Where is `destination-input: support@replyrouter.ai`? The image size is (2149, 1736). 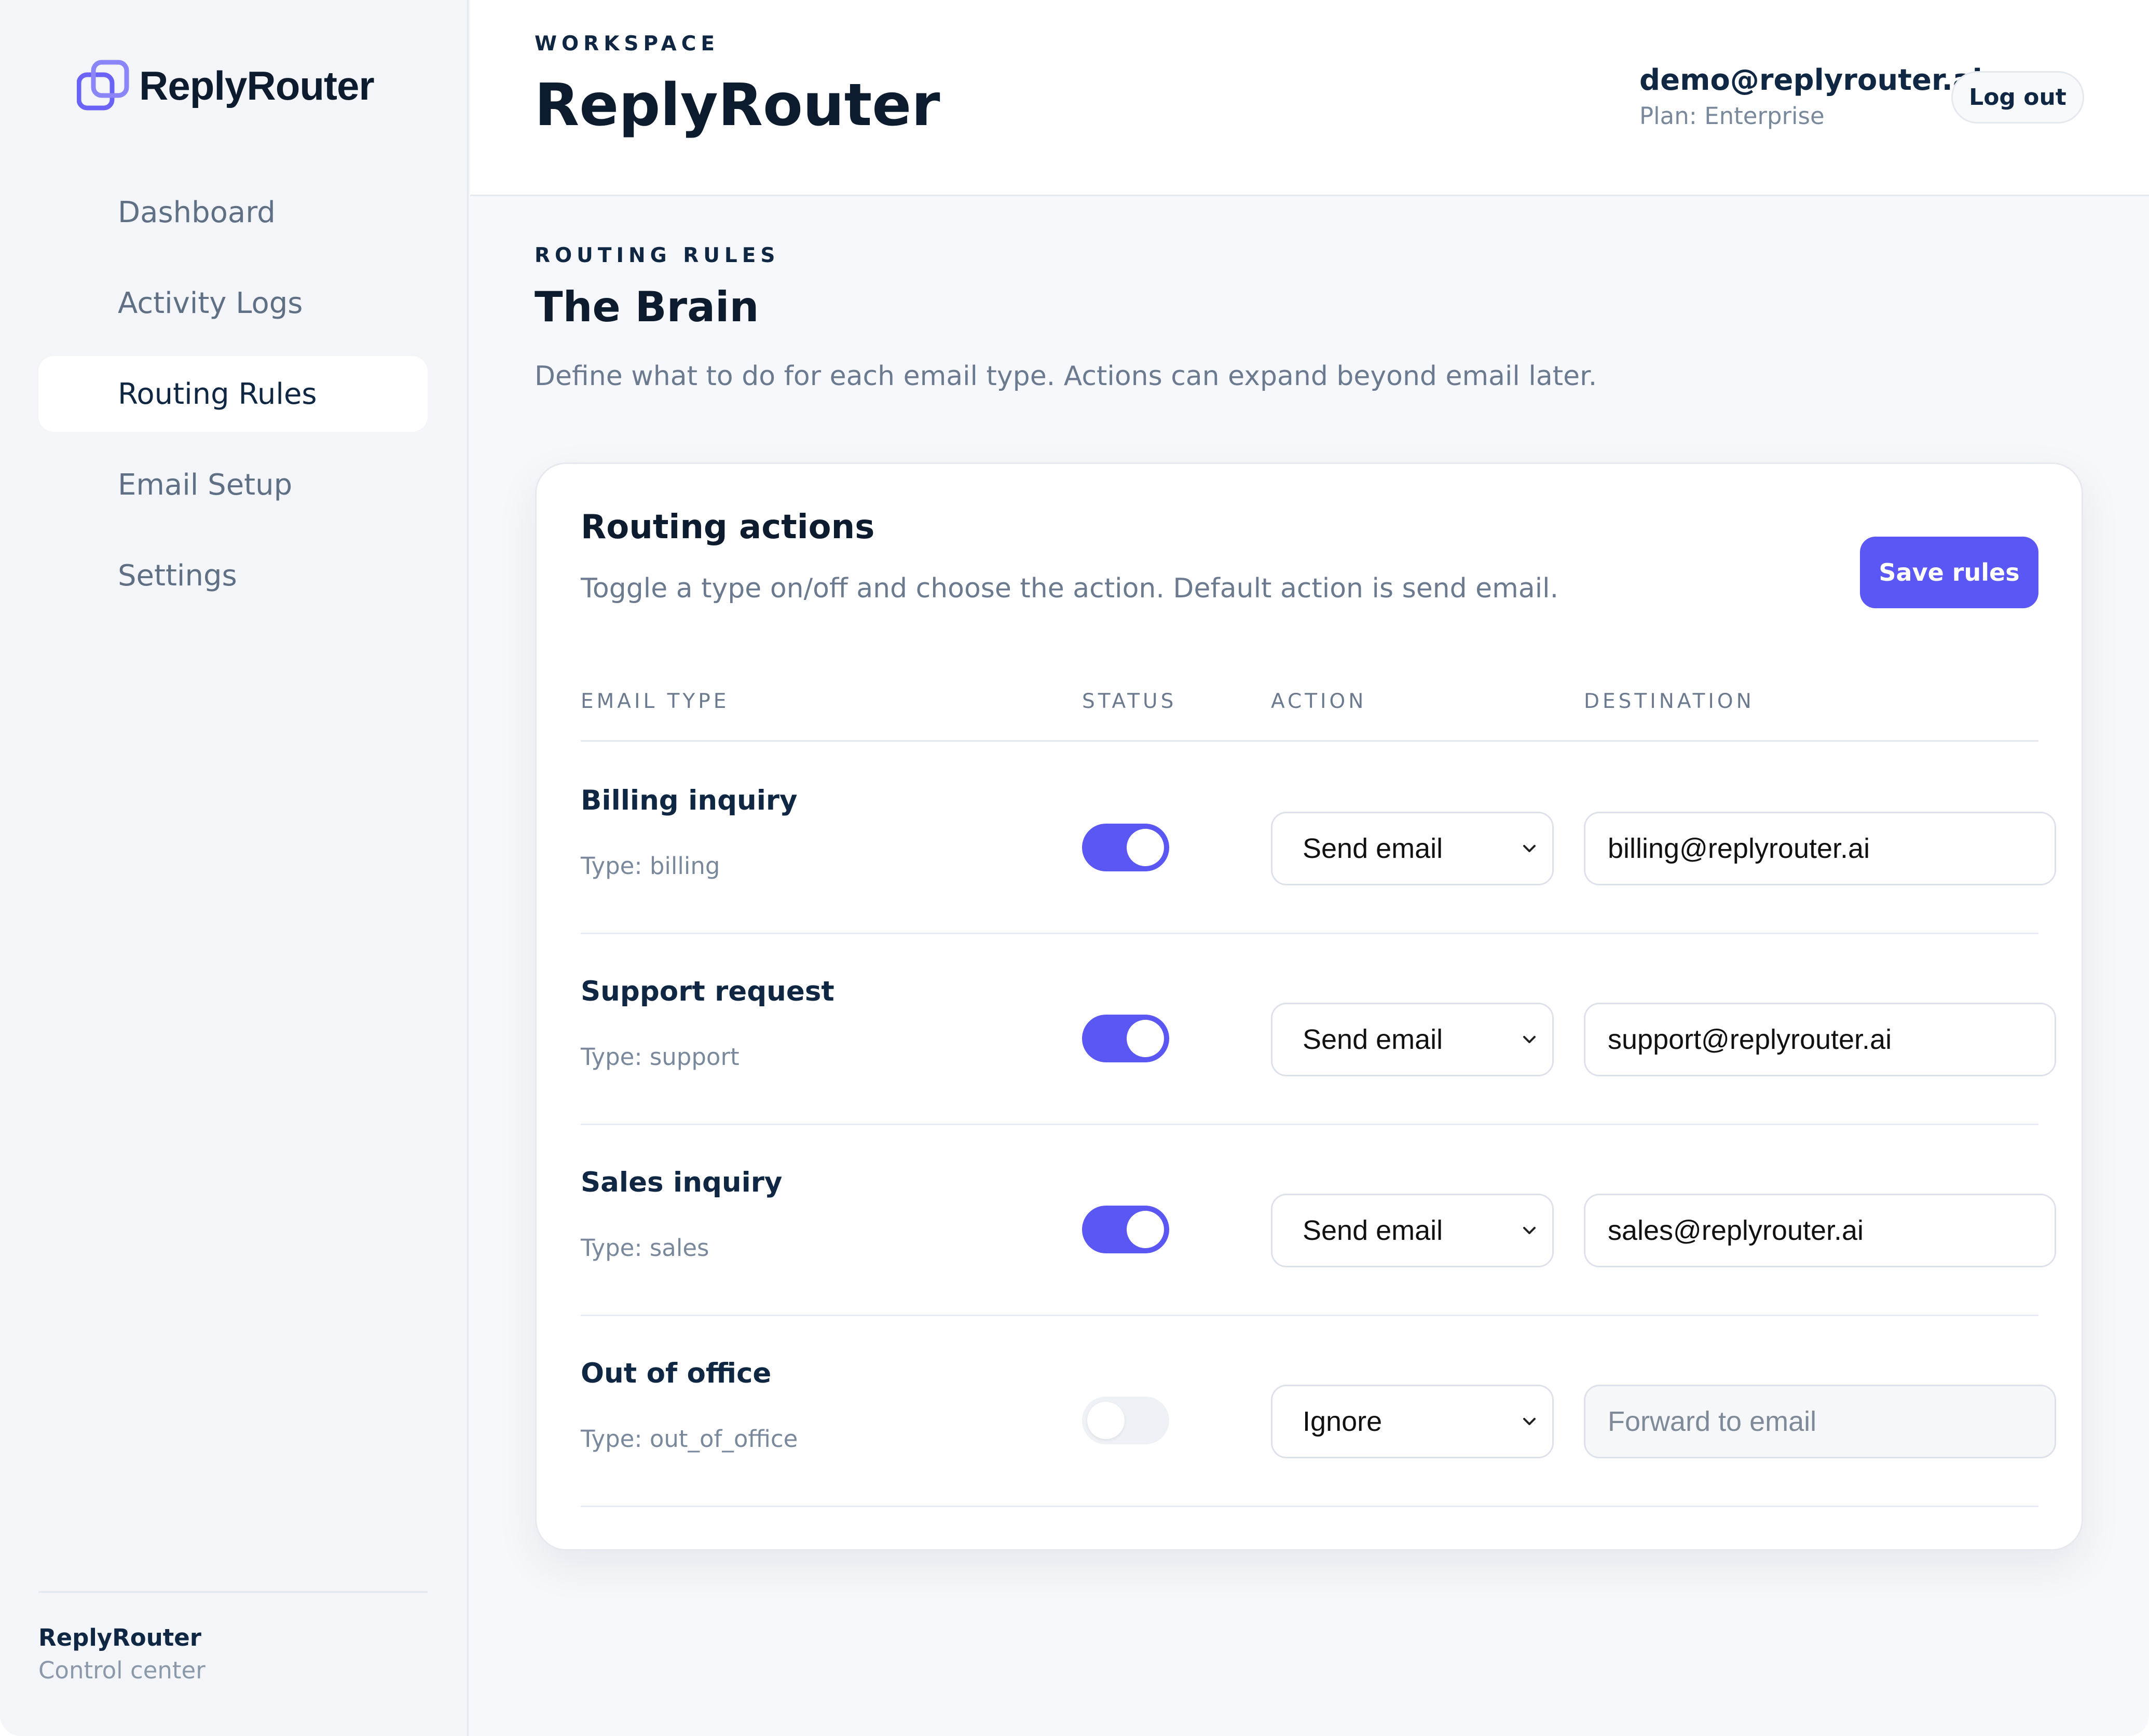 destination-input: support@replyrouter.ai is located at coordinates (1820, 1039).